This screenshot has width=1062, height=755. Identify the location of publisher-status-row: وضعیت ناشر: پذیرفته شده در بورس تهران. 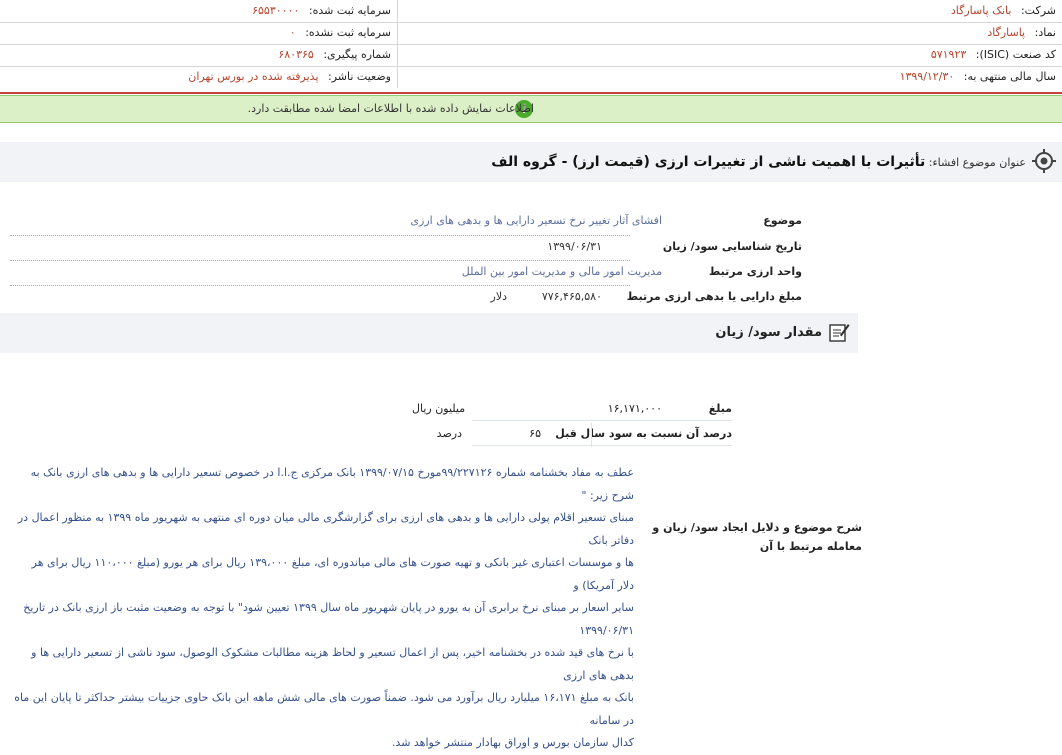
(198, 77).